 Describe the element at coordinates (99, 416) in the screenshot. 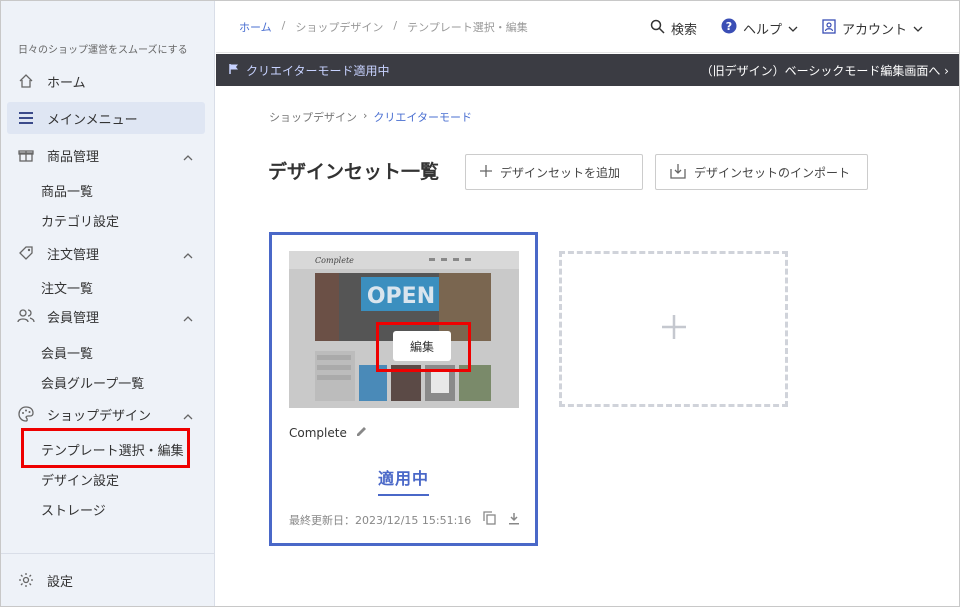

I see `sidebar-item-label: ショップデザイン` at that location.